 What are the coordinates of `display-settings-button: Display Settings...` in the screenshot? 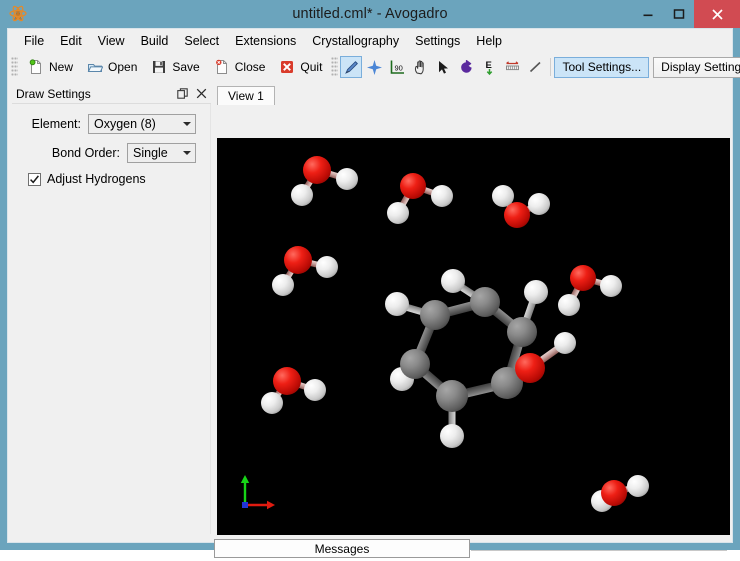 It's located at (696, 67).